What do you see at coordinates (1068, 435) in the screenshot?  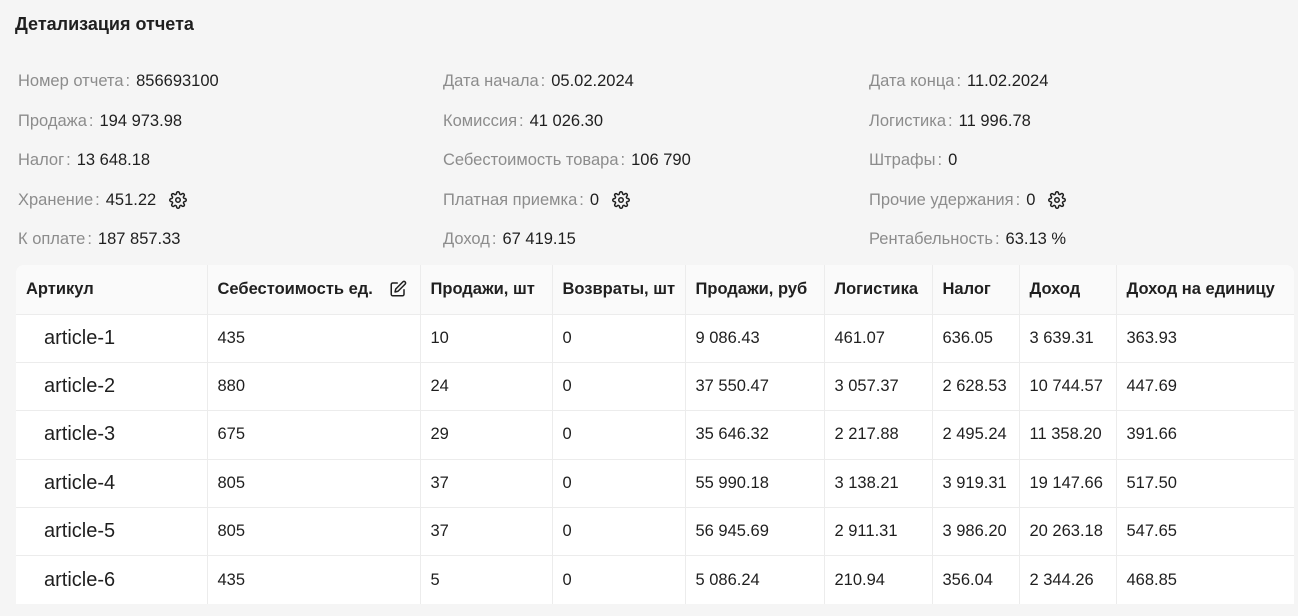 I see `cell-income: 11 358.20` at bounding box center [1068, 435].